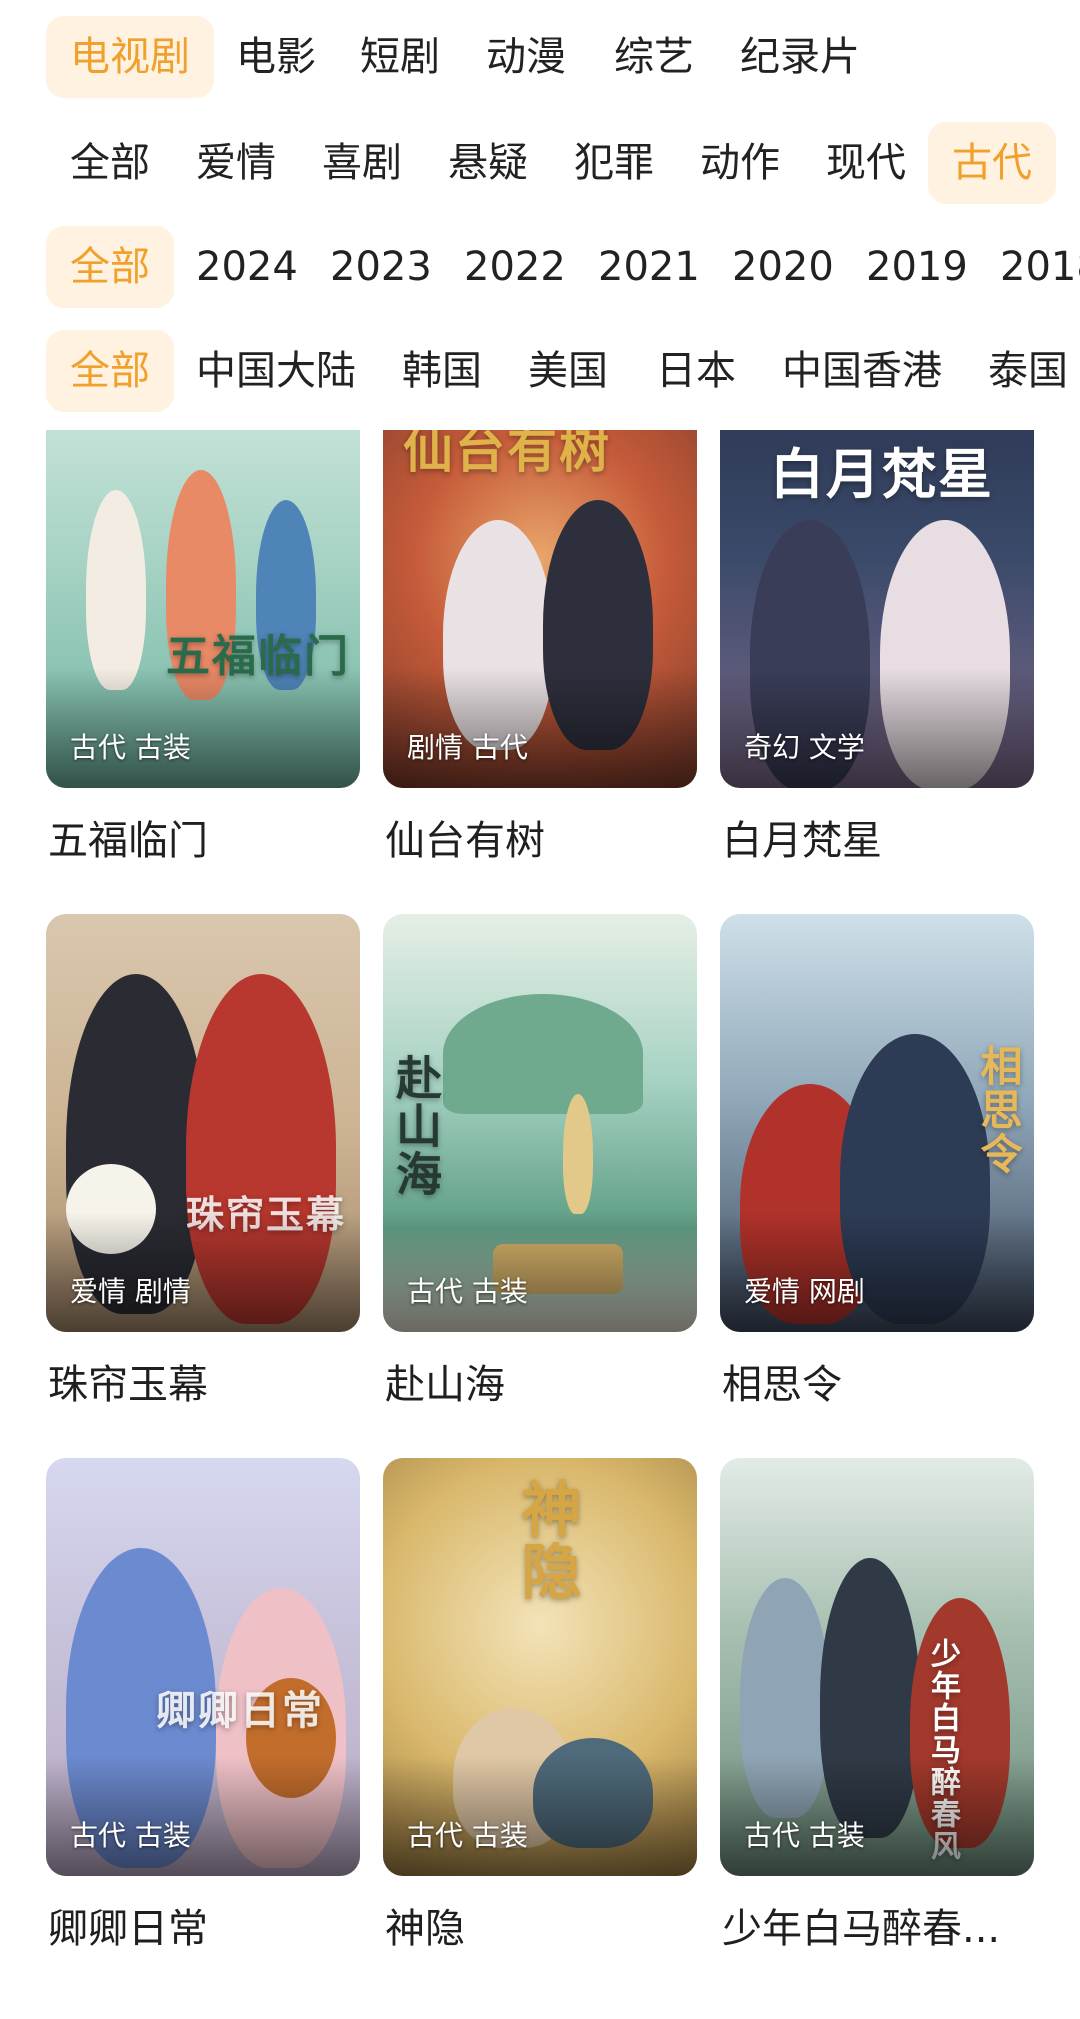  Describe the element at coordinates (802, 841) in the screenshot. I see `show-title: 白月梵星` at that location.